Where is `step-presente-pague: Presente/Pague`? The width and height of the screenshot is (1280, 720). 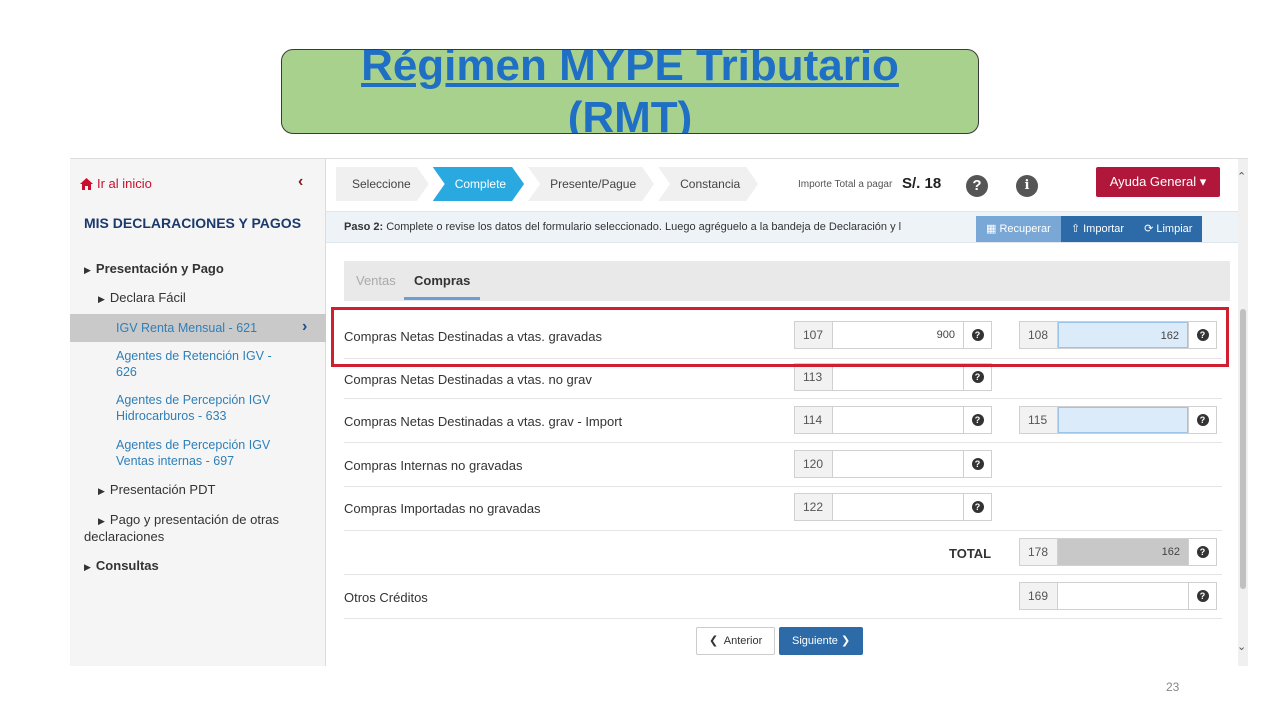
step-presente-pague: Presente/Pague is located at coordinates (591, 184).